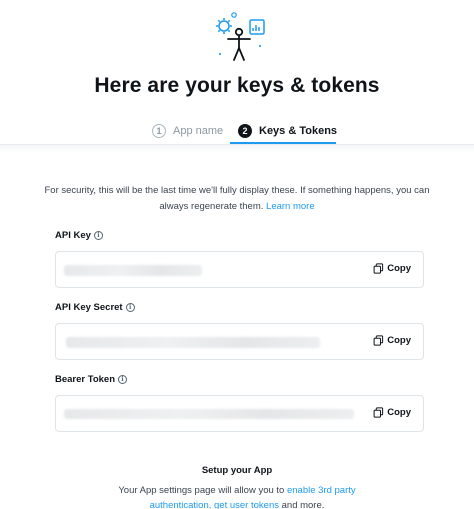 The width and height of the screenshot is (474, 509). I want to click on copy-api-key-secret-button: Copy, so click(392, 340).